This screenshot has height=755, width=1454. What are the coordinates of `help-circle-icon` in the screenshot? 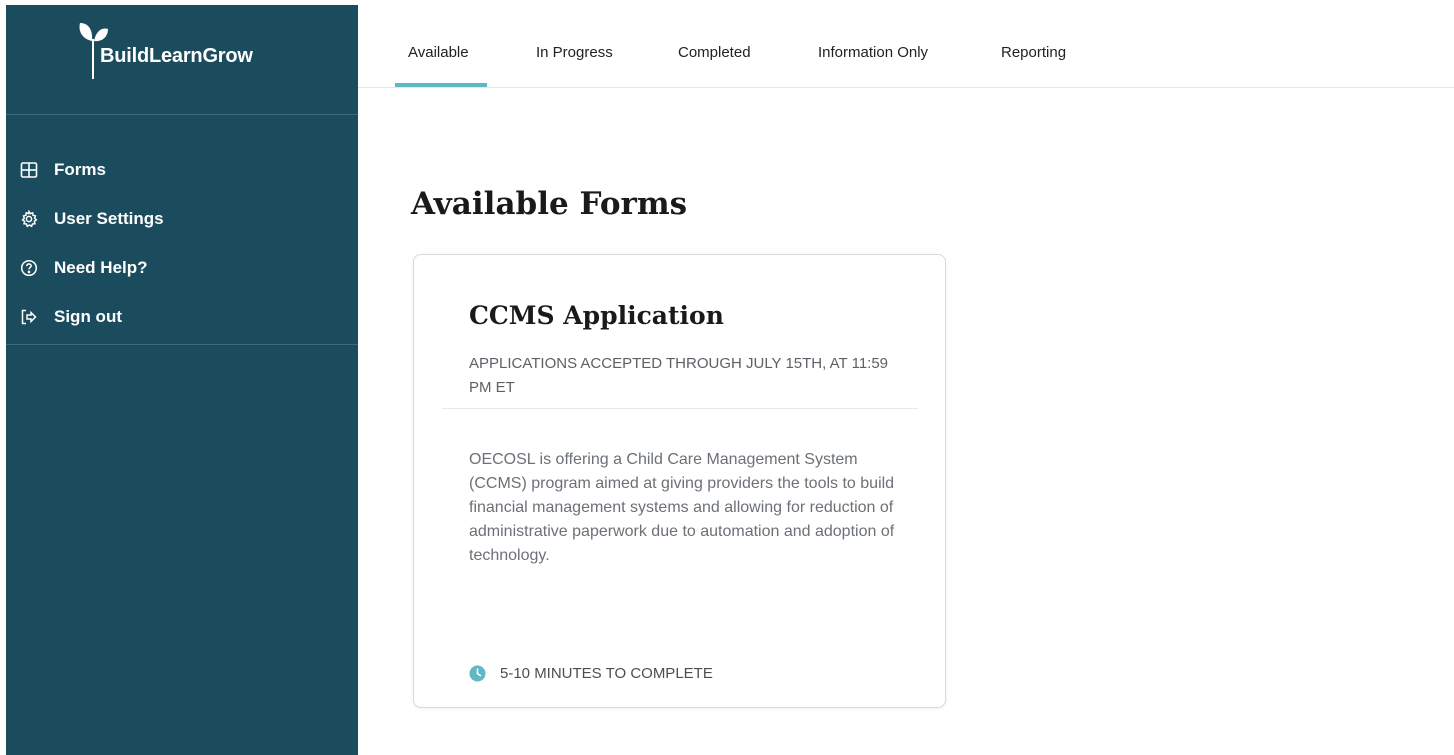 It's located at (29, 268).